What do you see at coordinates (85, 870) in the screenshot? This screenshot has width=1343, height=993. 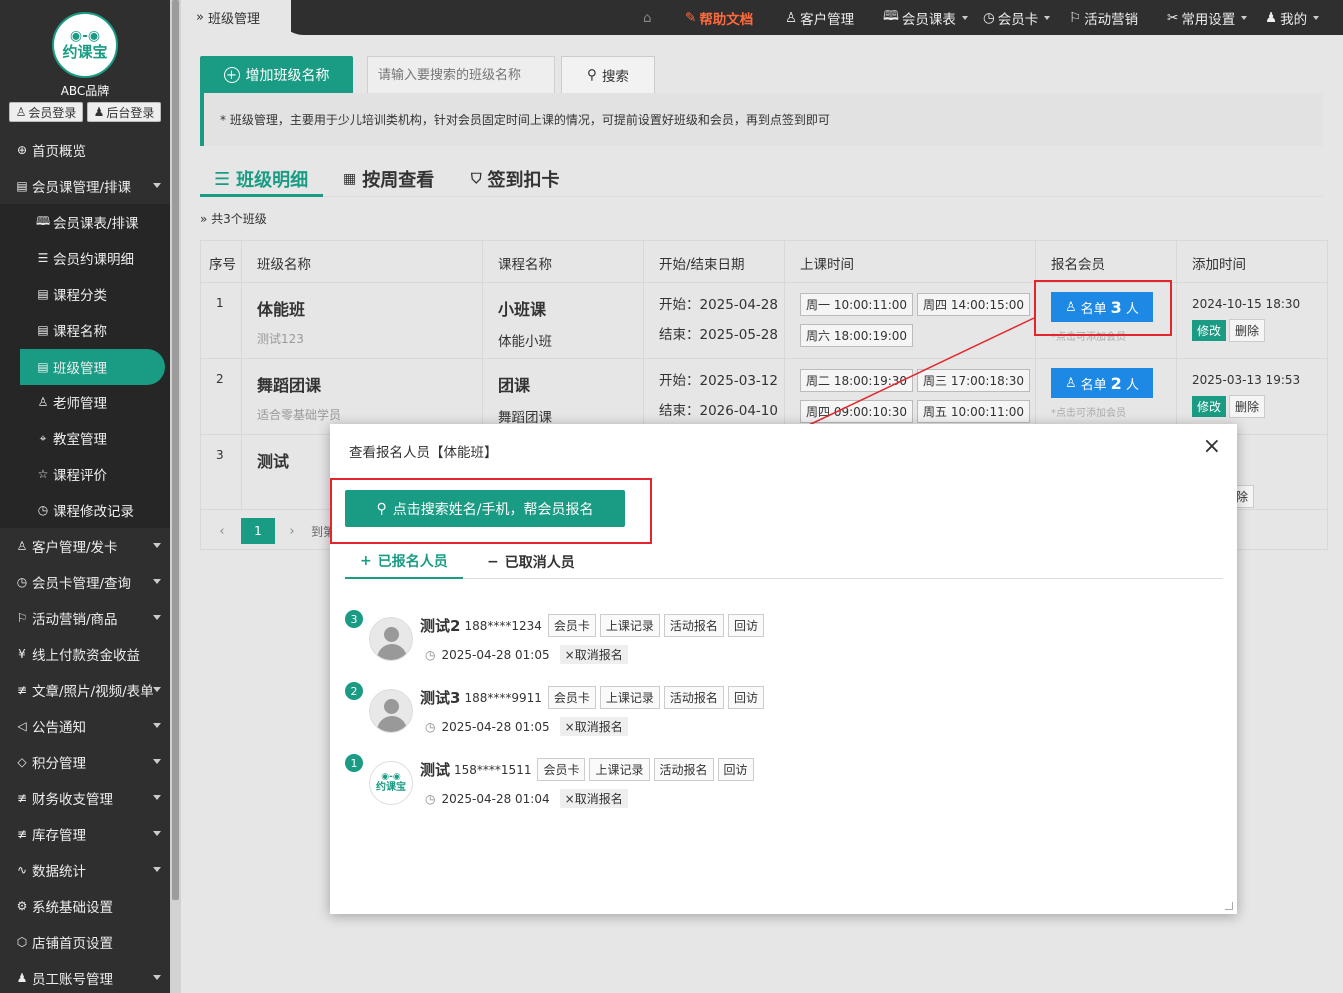 I see `nav-statistics: ∿ 数据统计` at bounding box center [85, 870].